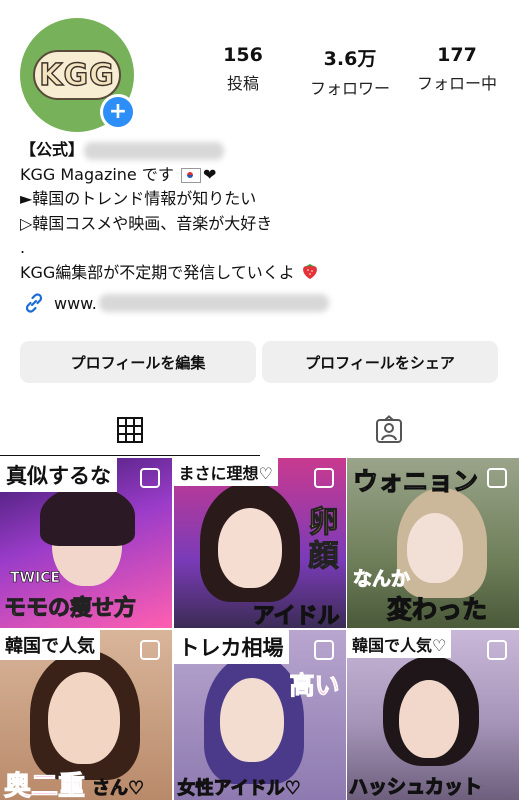  Describe the element at coordinates (457, 55) in the screenshot. I see `following-count: 177` at that location.